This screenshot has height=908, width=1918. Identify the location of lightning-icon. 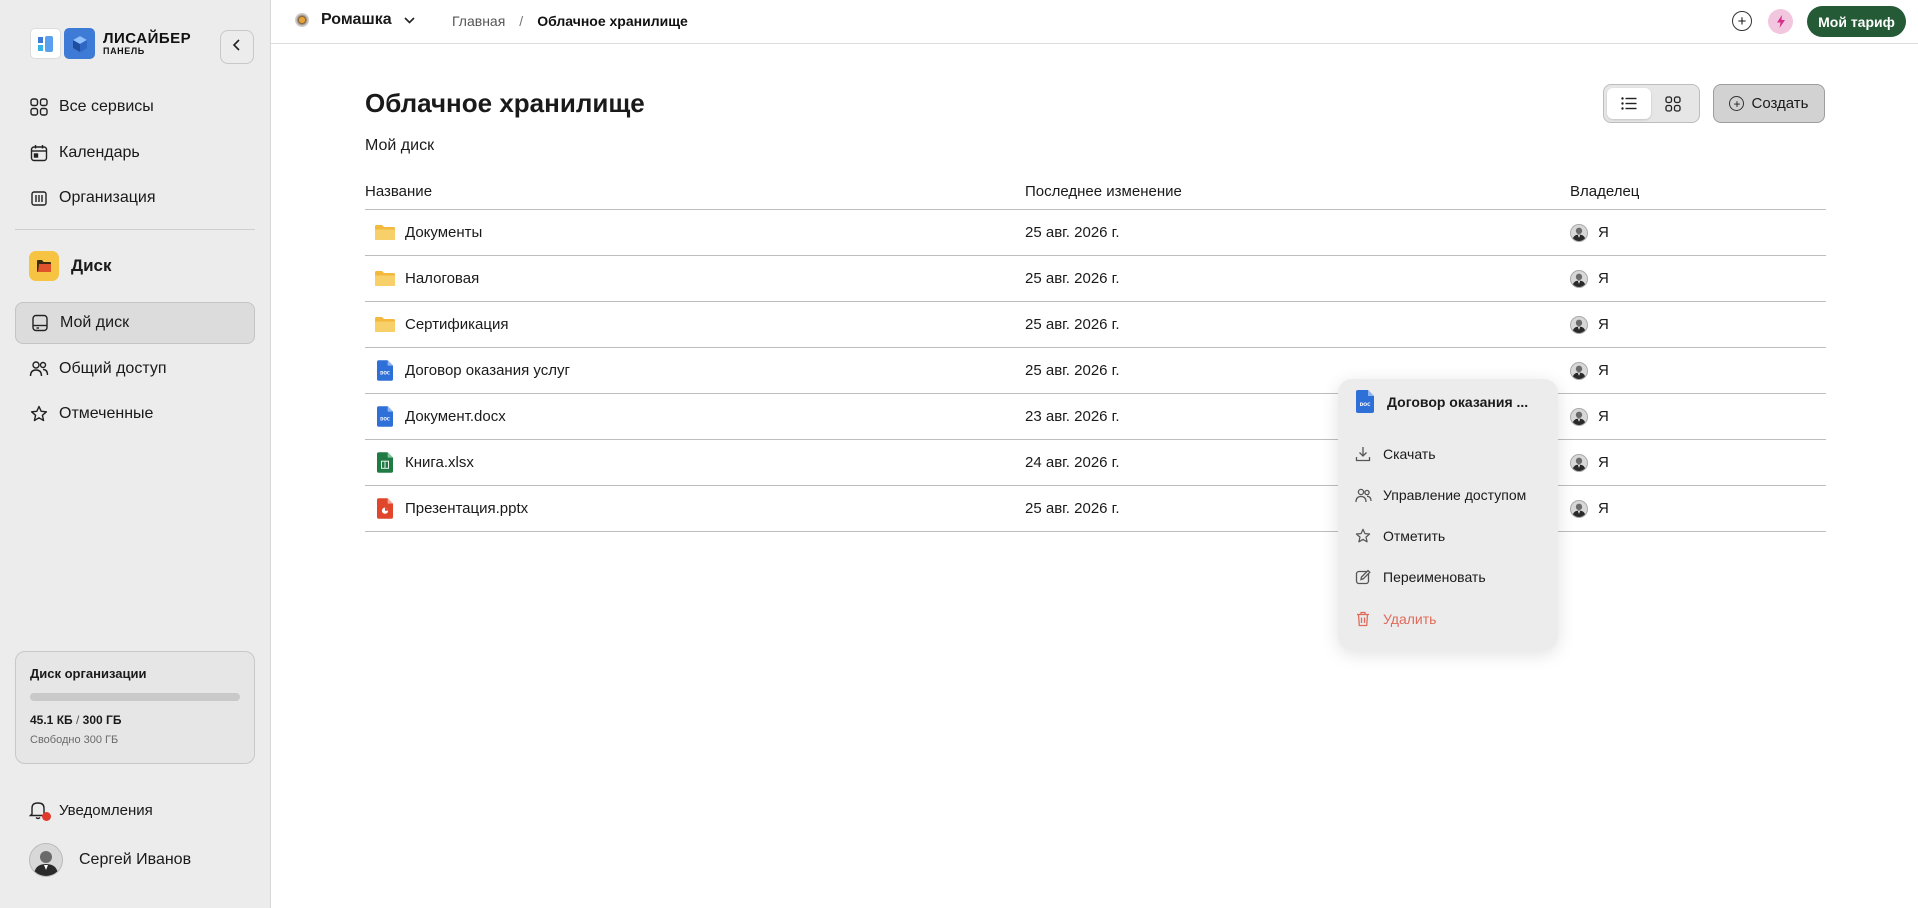
(1781, 21).